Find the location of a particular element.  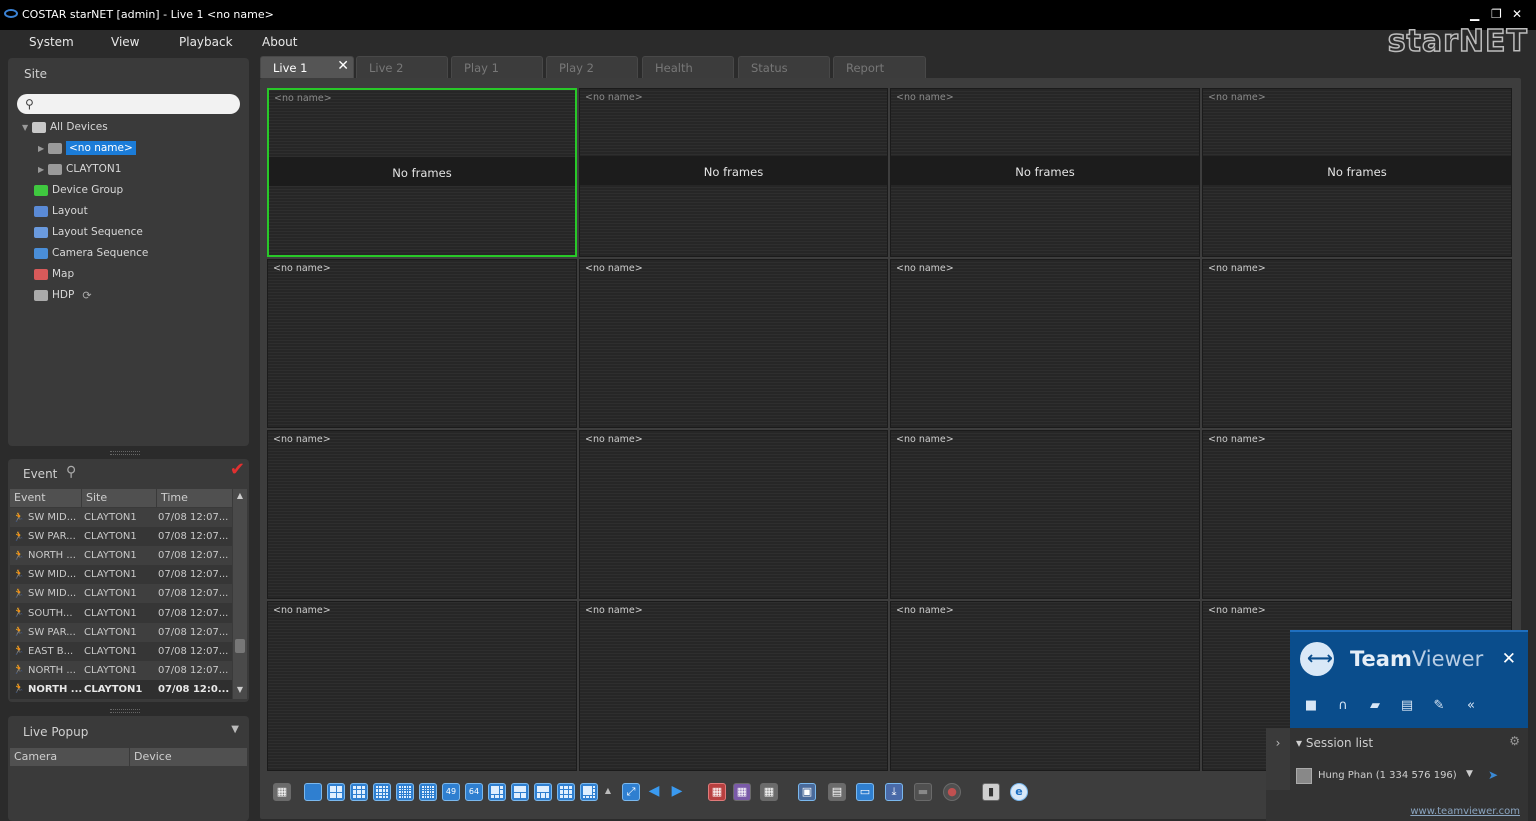

tab-status: Status is located at coordinates (784, 67).